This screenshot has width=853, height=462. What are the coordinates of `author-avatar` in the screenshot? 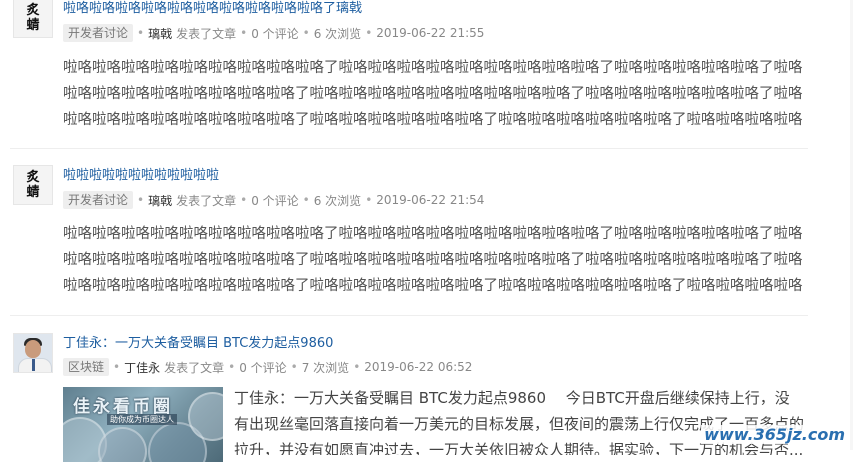 It's located at (33, 353).